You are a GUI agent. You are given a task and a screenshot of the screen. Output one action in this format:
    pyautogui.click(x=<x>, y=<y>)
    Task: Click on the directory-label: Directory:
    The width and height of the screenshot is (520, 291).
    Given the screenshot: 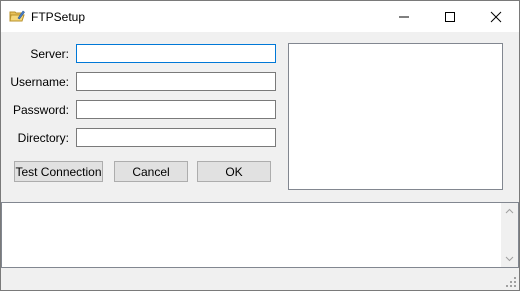 What is the action you would take?
    pyautogui.click(x=43, y=138)
    